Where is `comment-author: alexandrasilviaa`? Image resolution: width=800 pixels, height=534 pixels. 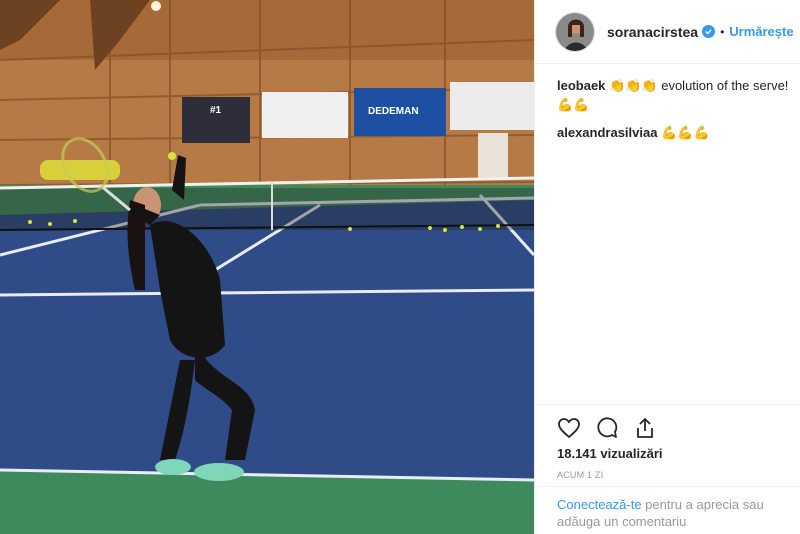 comment-author: alexandrasilviaa is located at coordinates (607, 132).